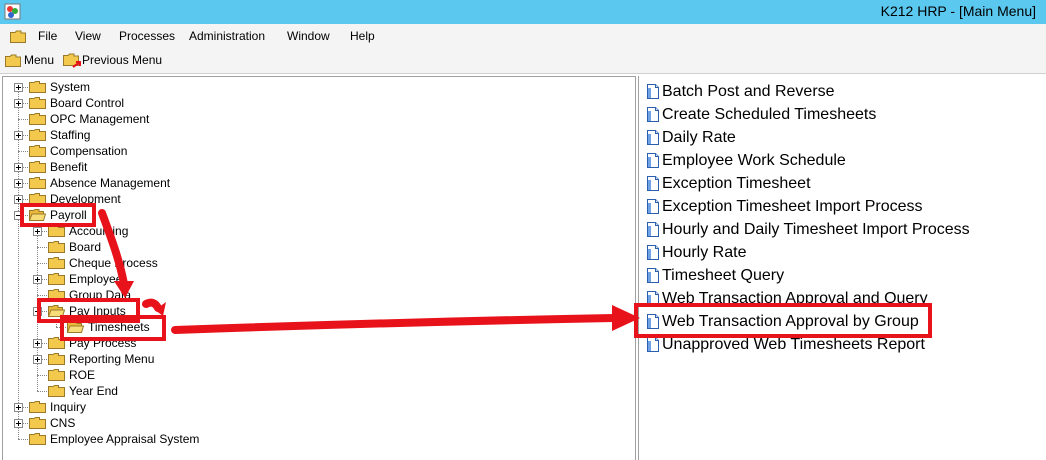 The width and height of the screenshot is (1046, 460). Describe the element at coordinates (85, 247) in the screenshot. I see `tree-item-label: Board` at that location.